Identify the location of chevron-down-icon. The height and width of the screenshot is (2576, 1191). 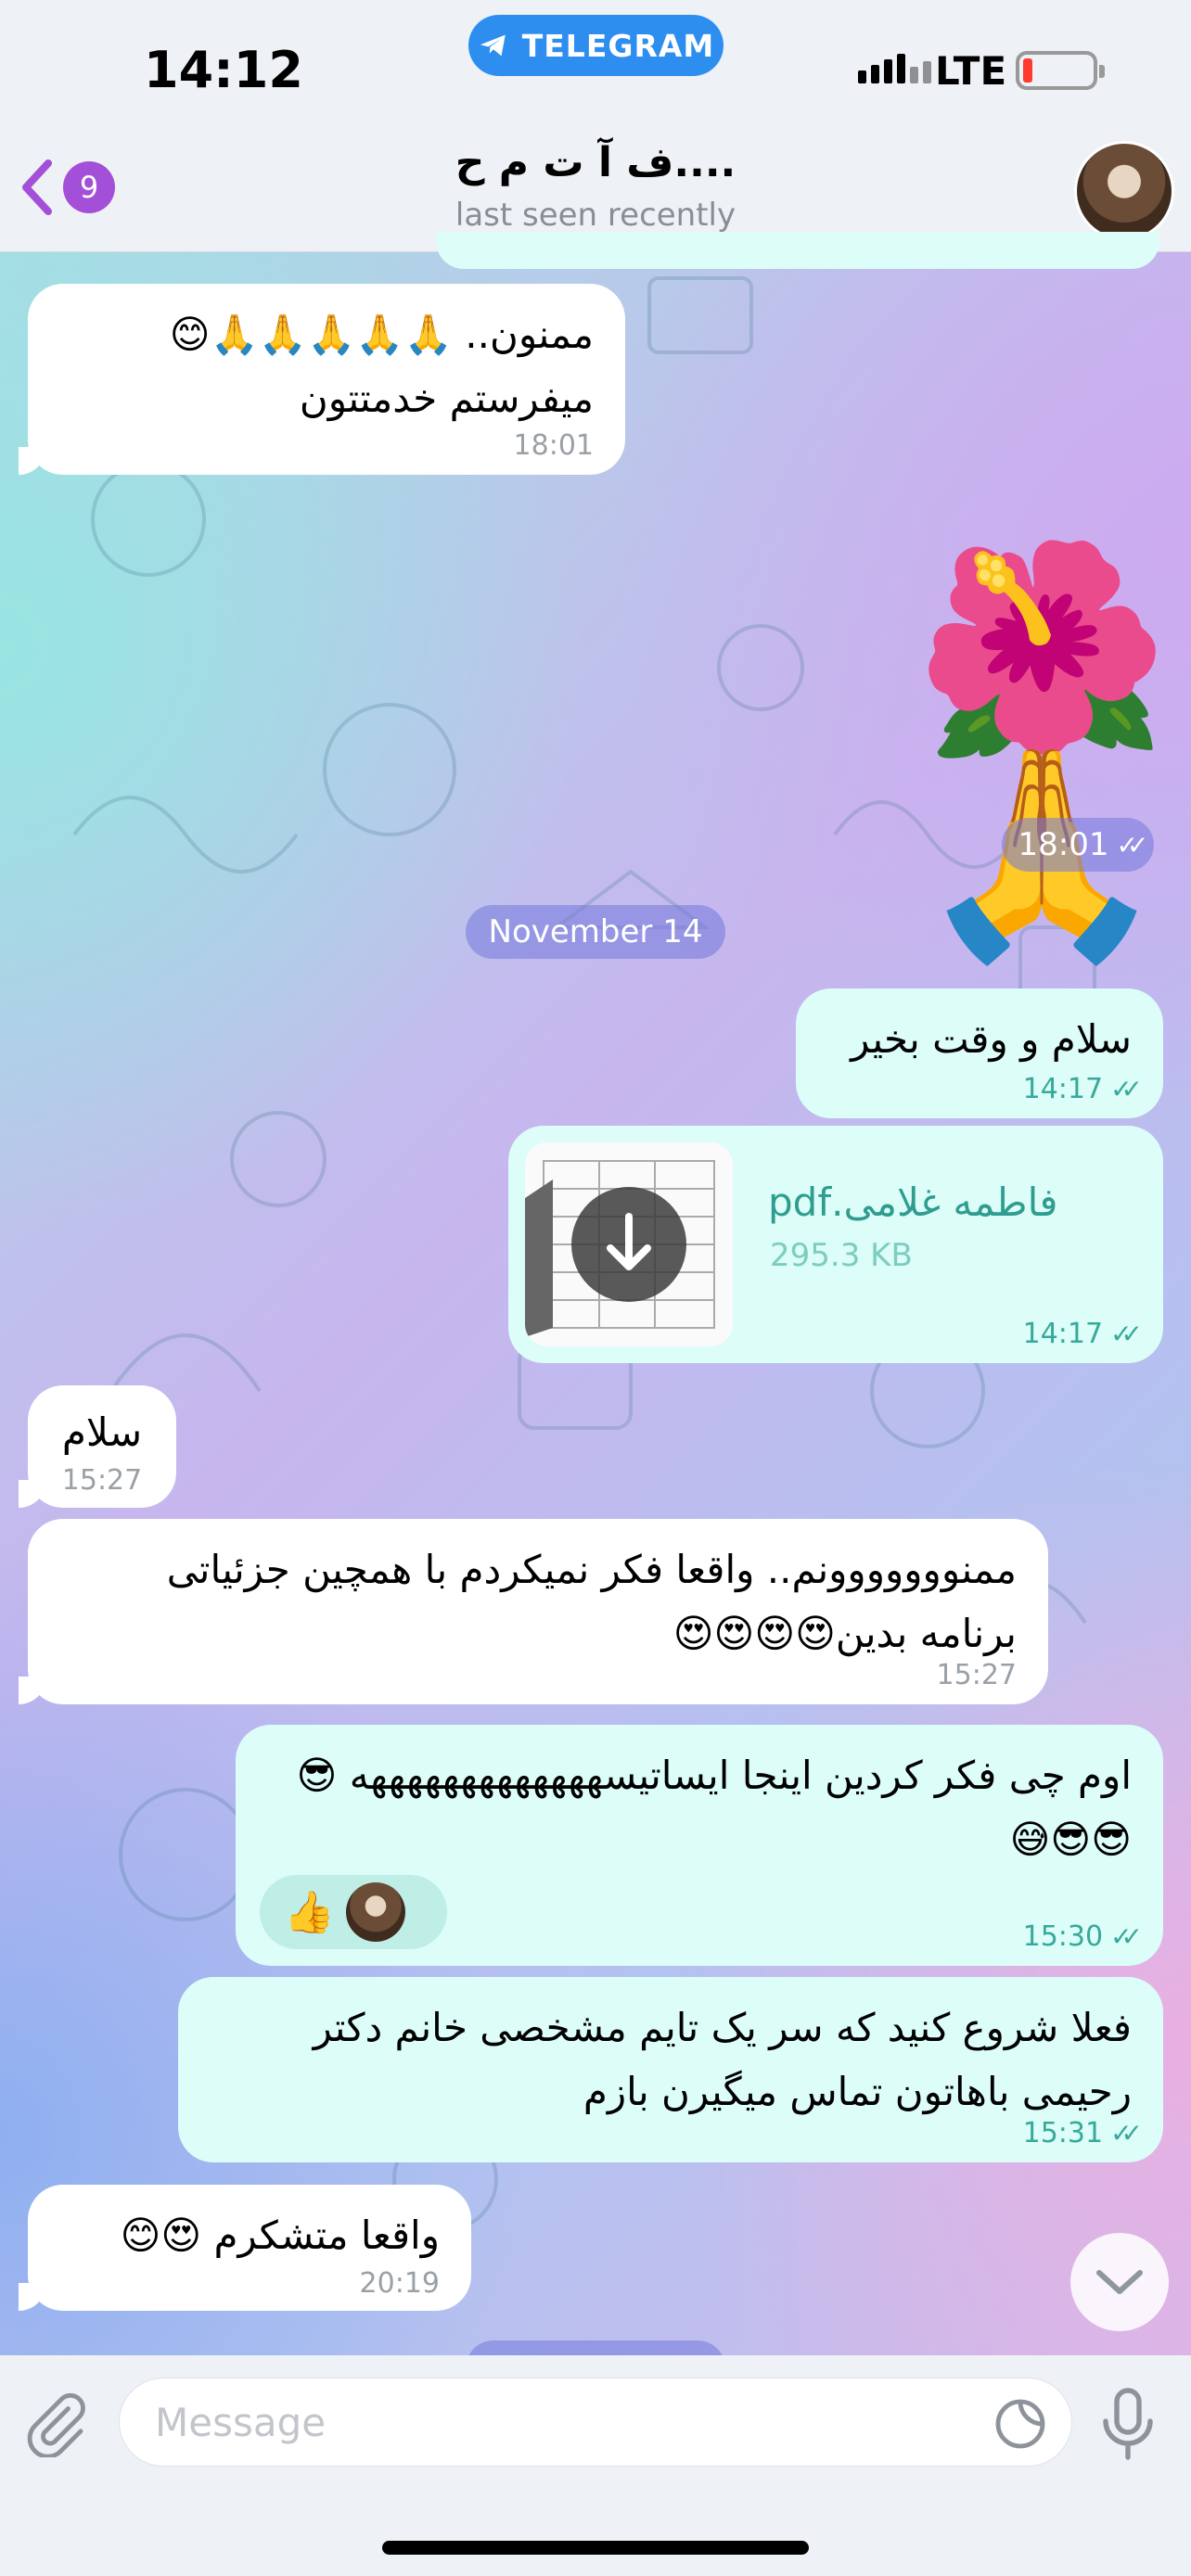
(1119, 2282).